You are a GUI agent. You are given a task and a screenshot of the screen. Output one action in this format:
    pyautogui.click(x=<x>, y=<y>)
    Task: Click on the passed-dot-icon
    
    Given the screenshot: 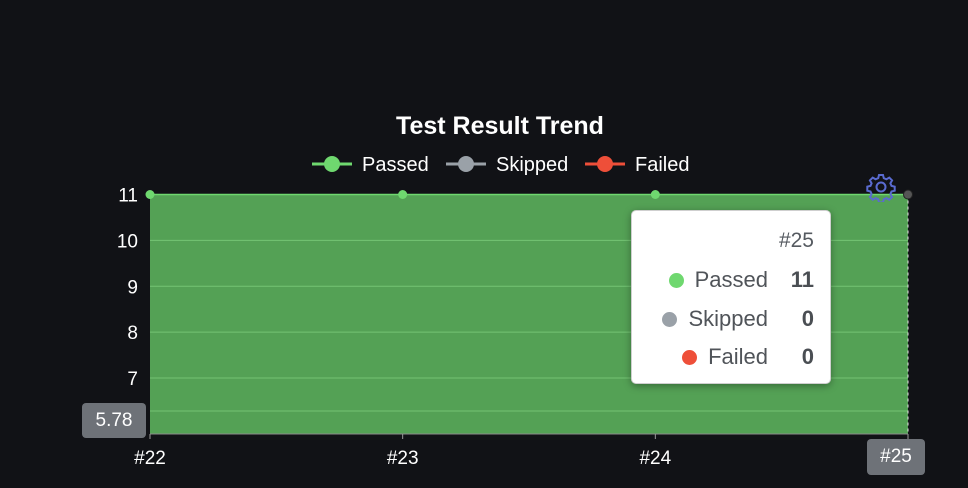 What is the action you would take?
    pyautogui.click(x=676, y=280)
    